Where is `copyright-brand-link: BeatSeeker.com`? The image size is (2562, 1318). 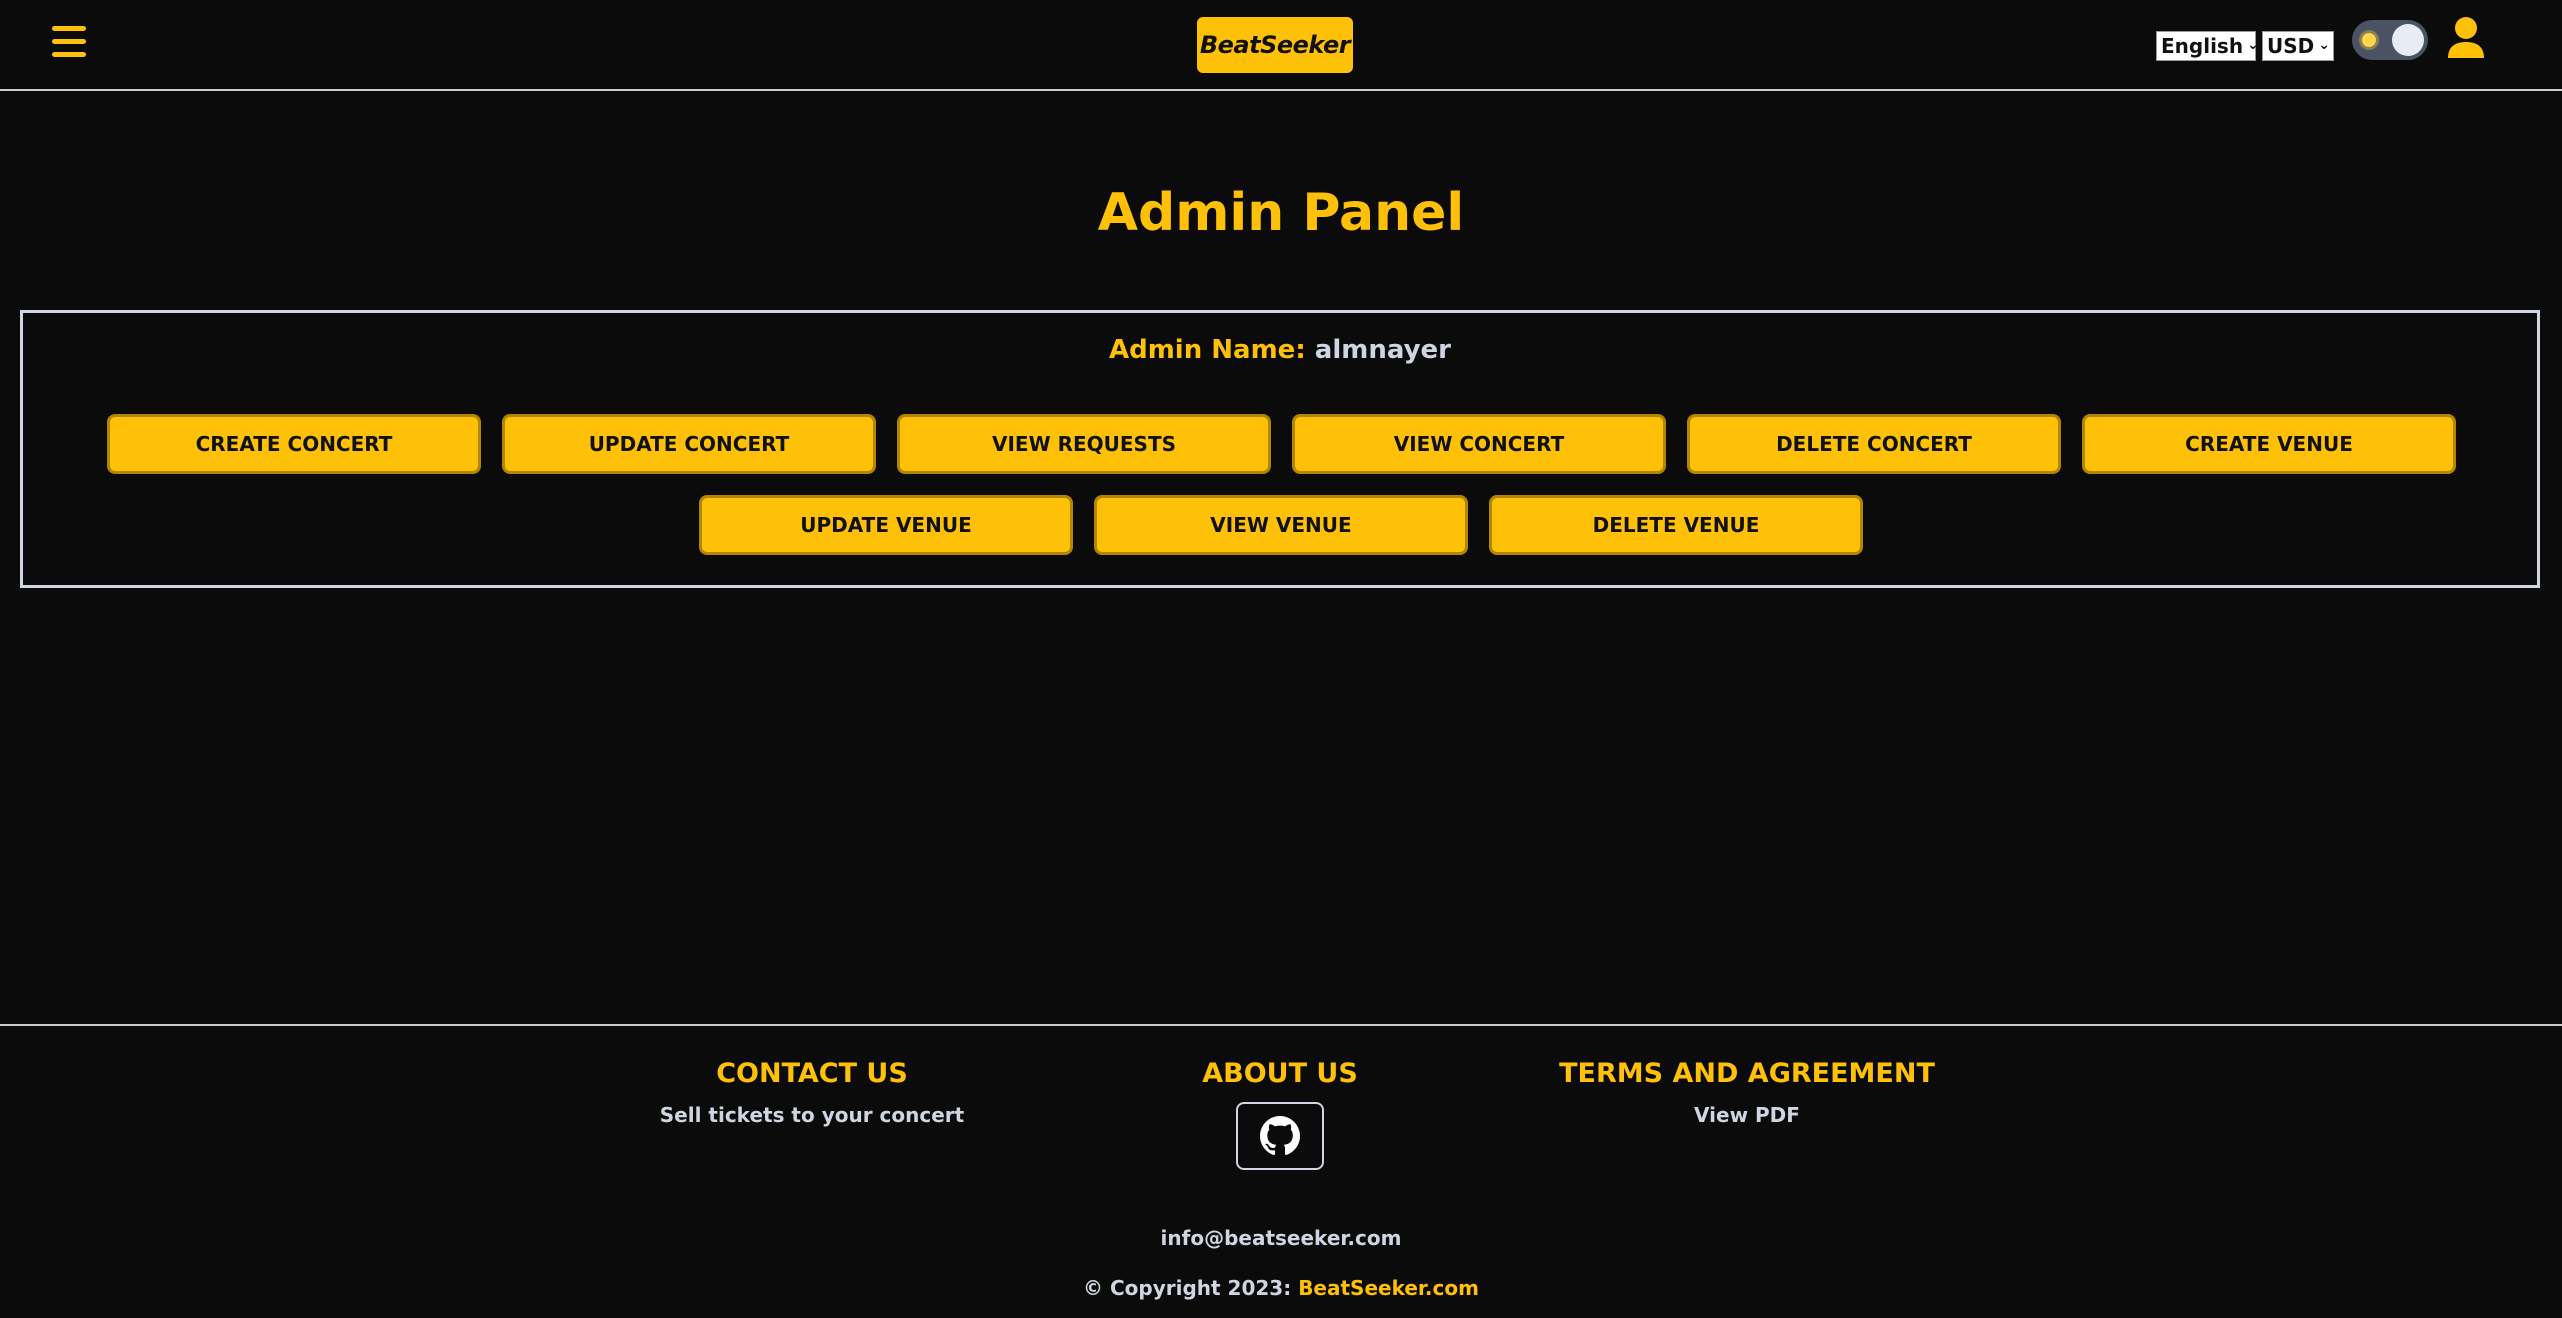 copyright-brand-link: BeatSeeker.com is located at coordinates (1388, 1288).